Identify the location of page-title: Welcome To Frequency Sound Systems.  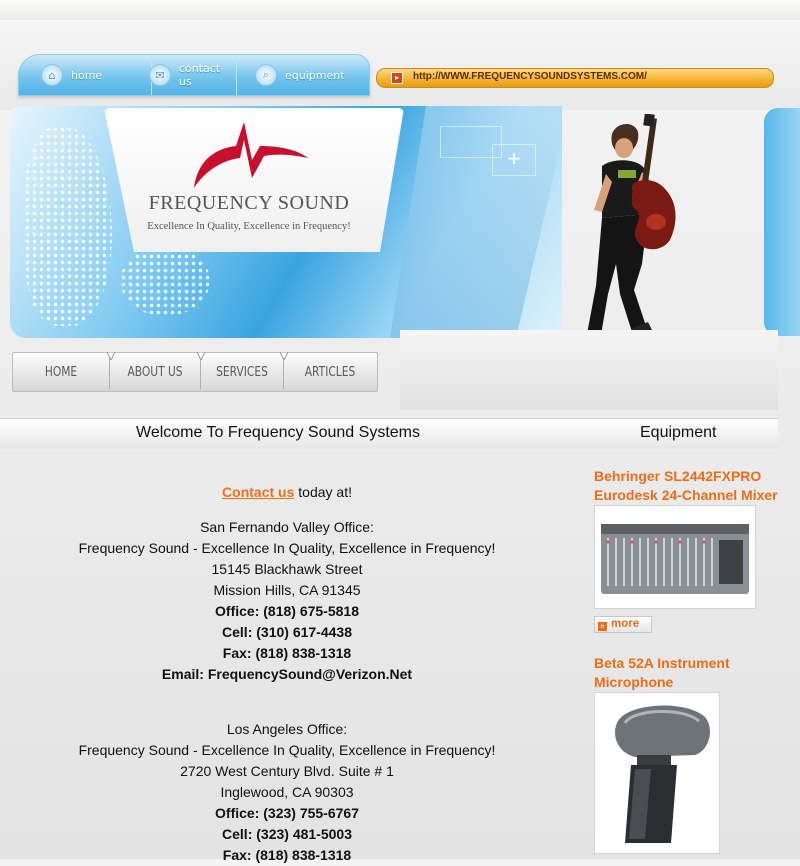
(278, 432).